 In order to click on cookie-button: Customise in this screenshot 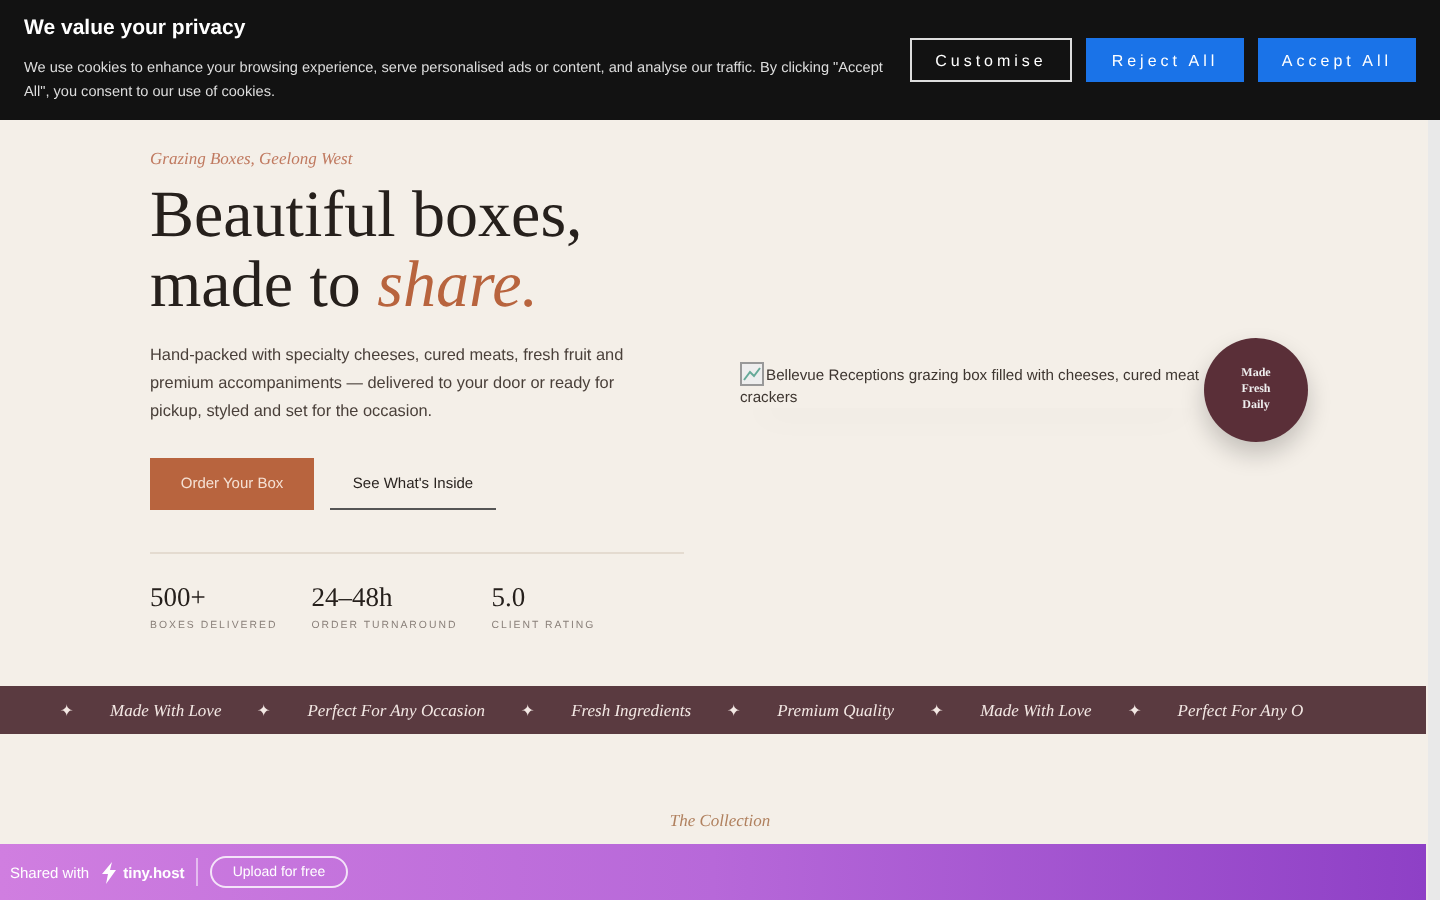, I will do `click(991, 60)`.